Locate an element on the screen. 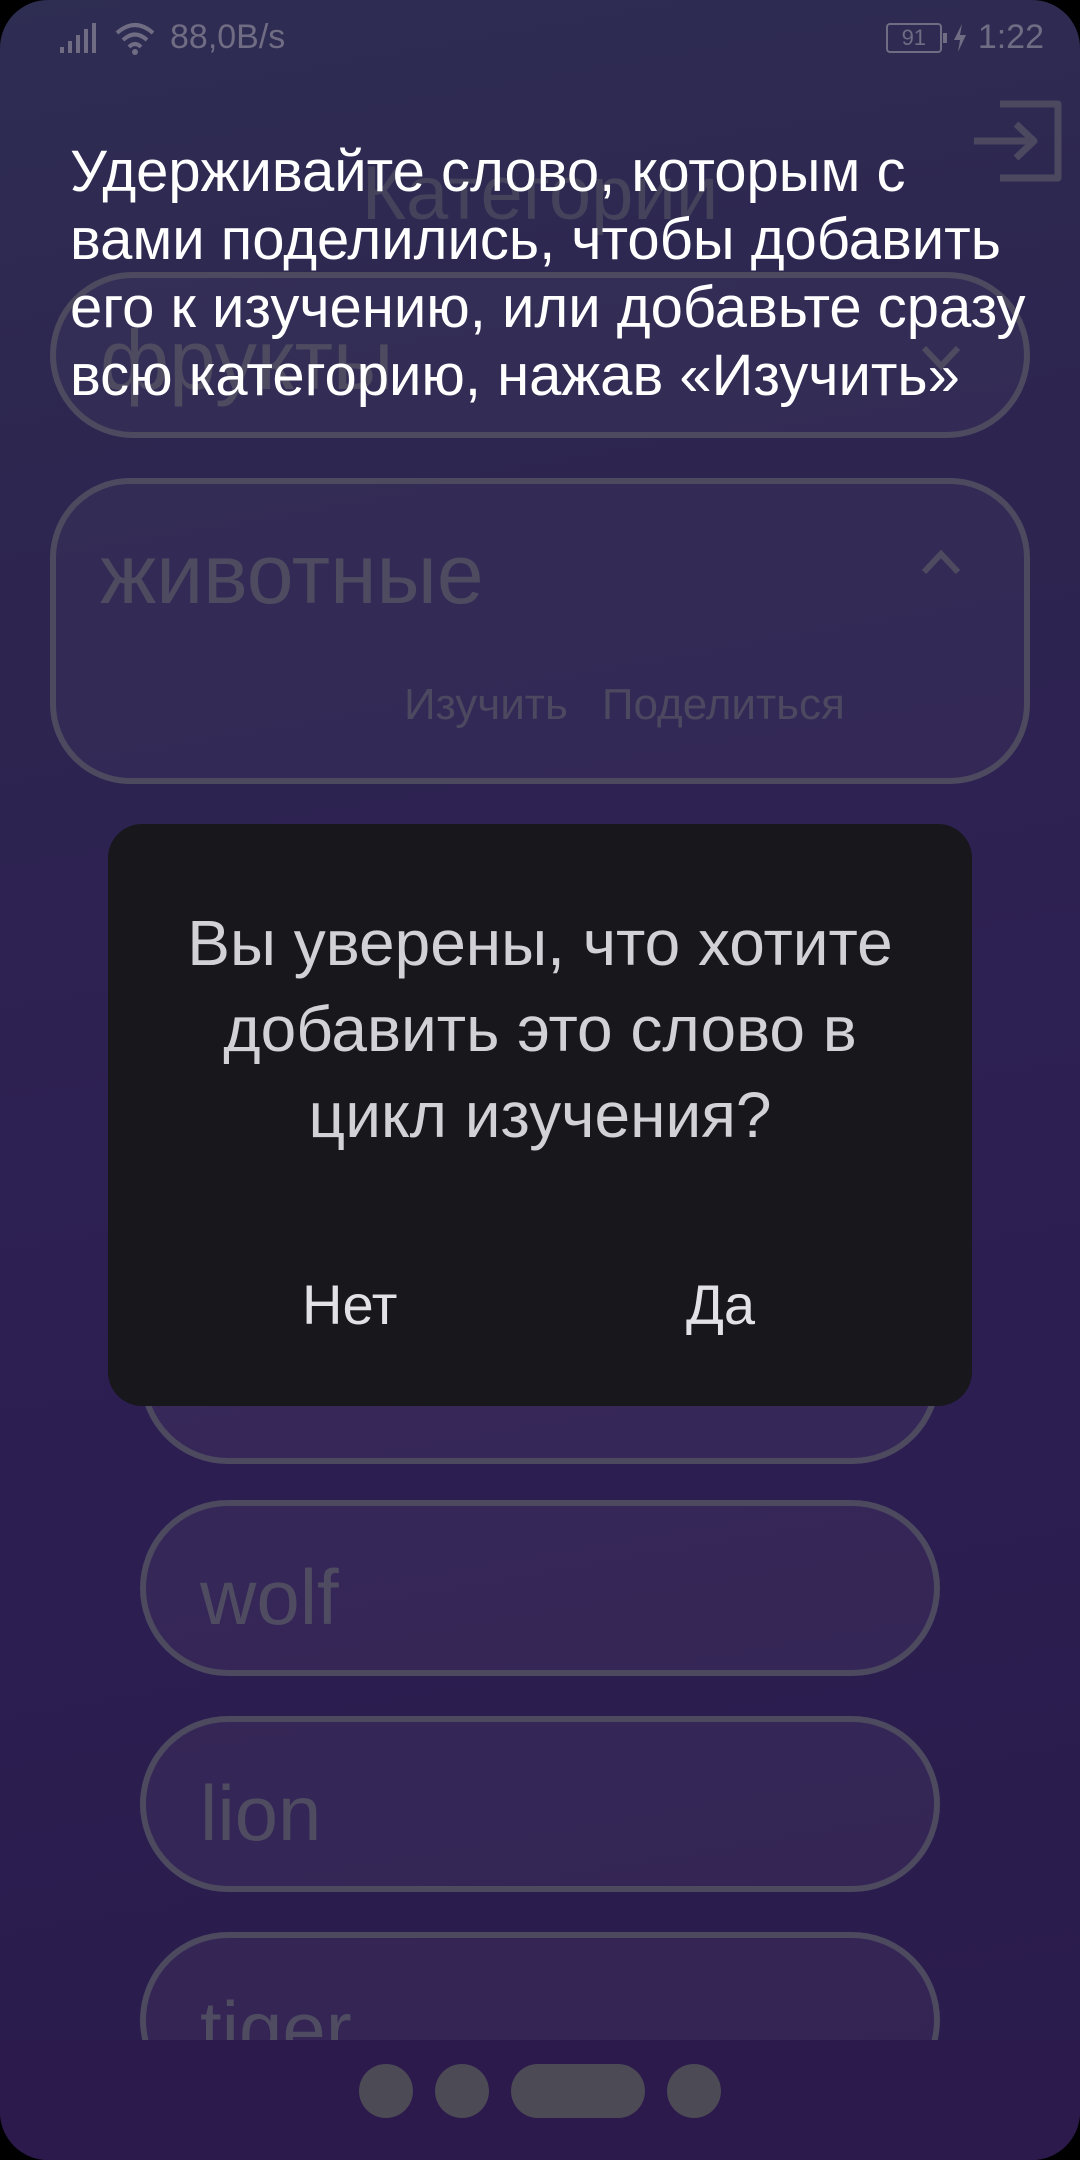 This screenshot has height=2160, width=1080. charging-icon is located at coordinates (959, 37).